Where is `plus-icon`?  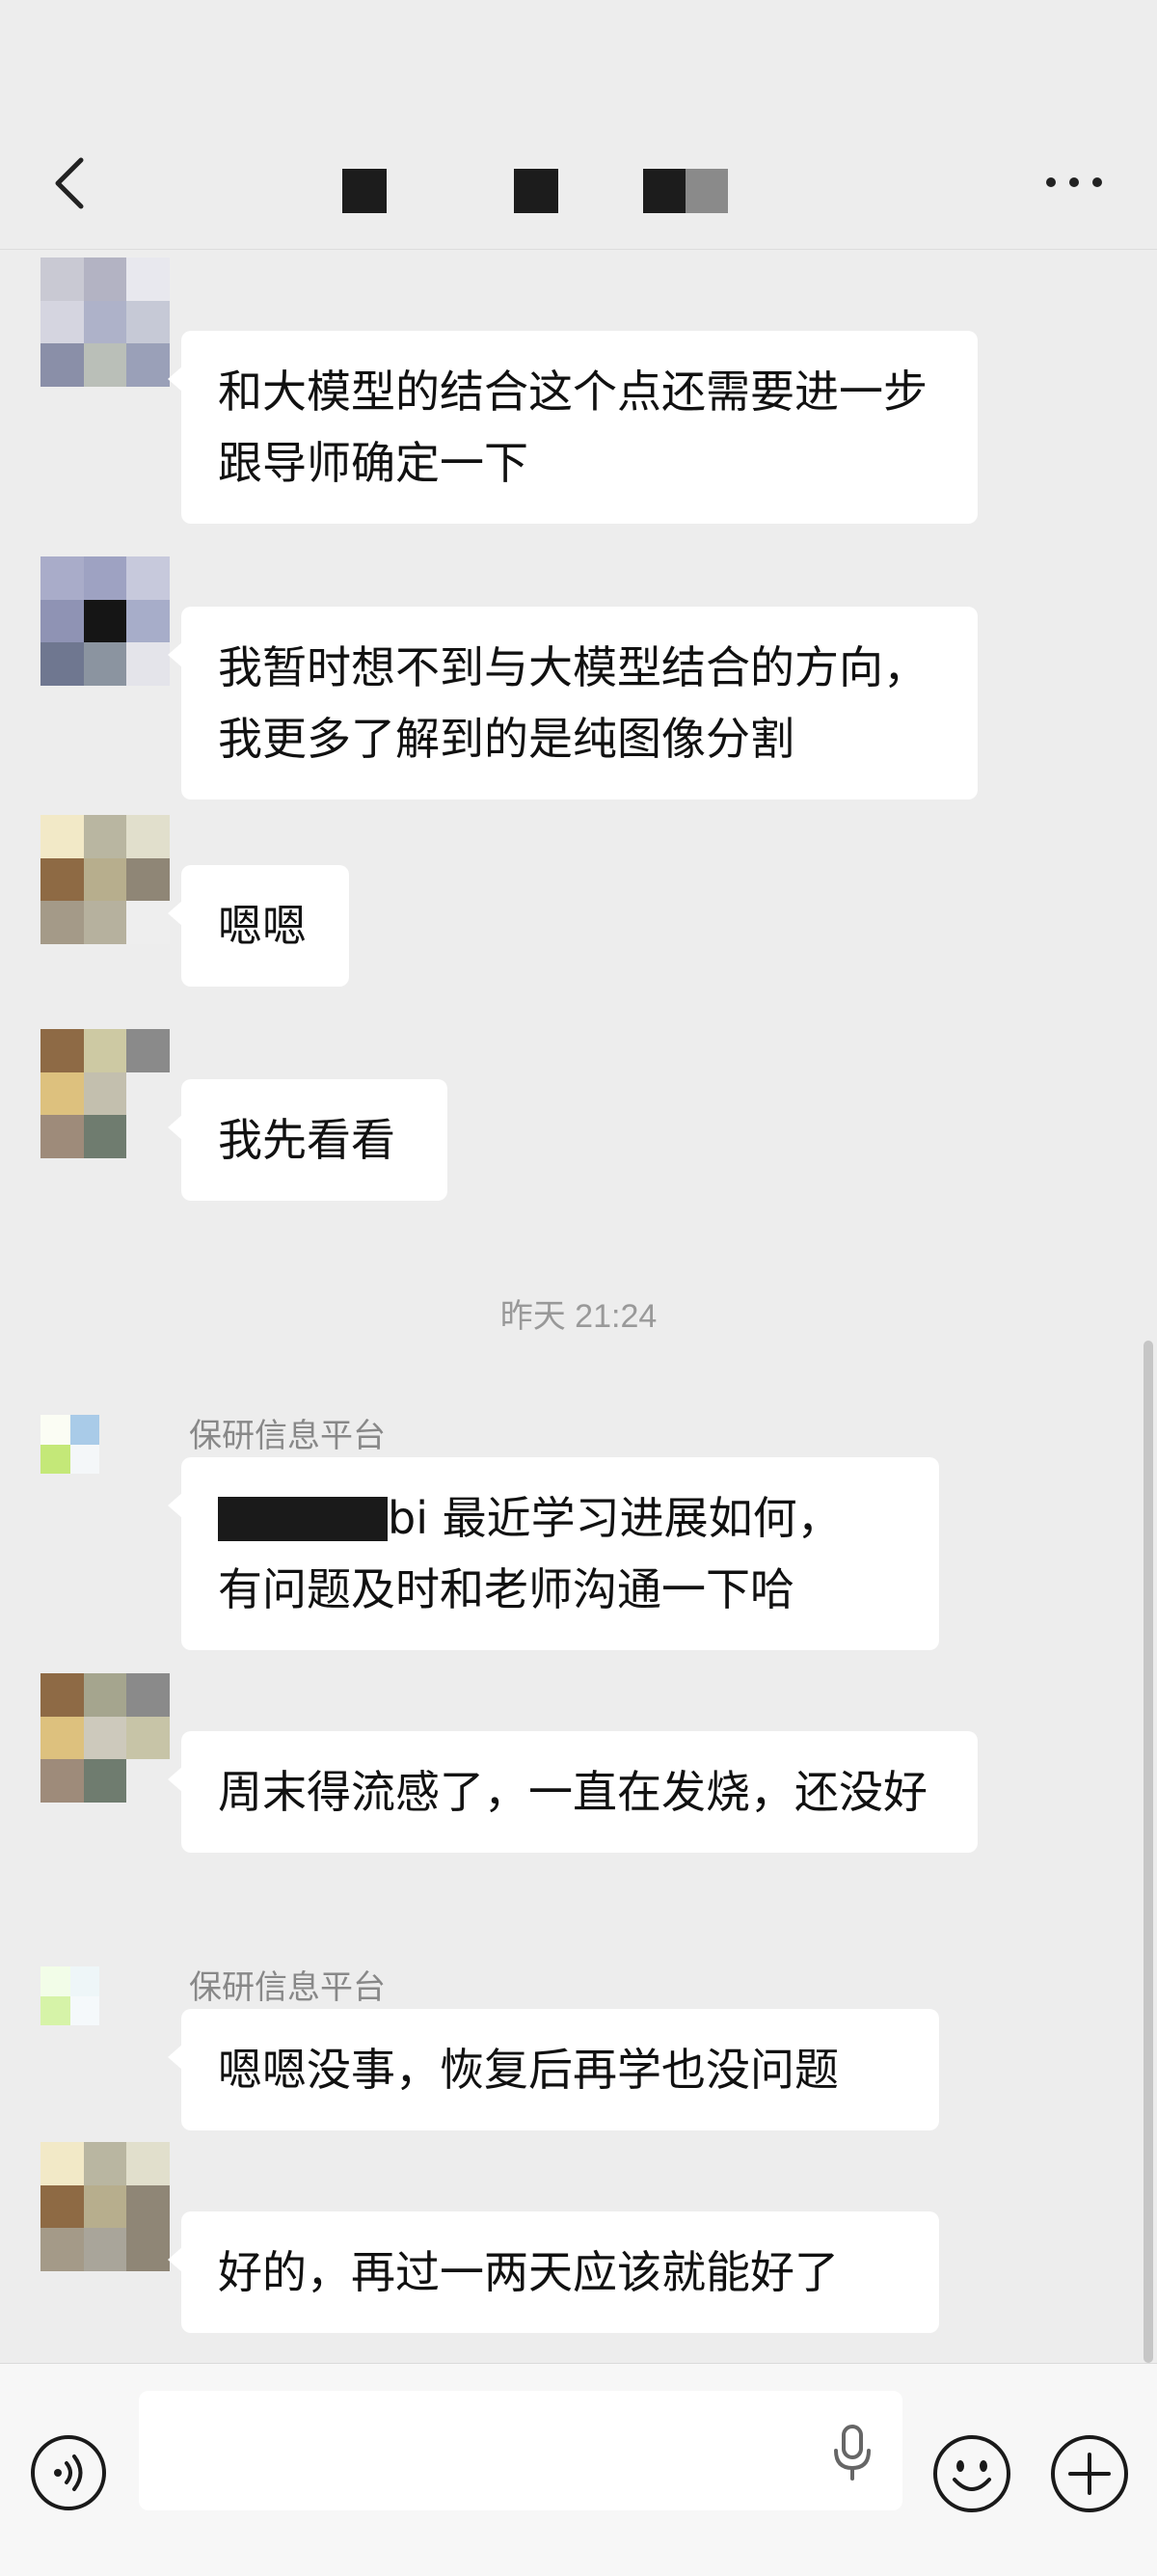 plus-icon is located at coordinates (1089, 2473).